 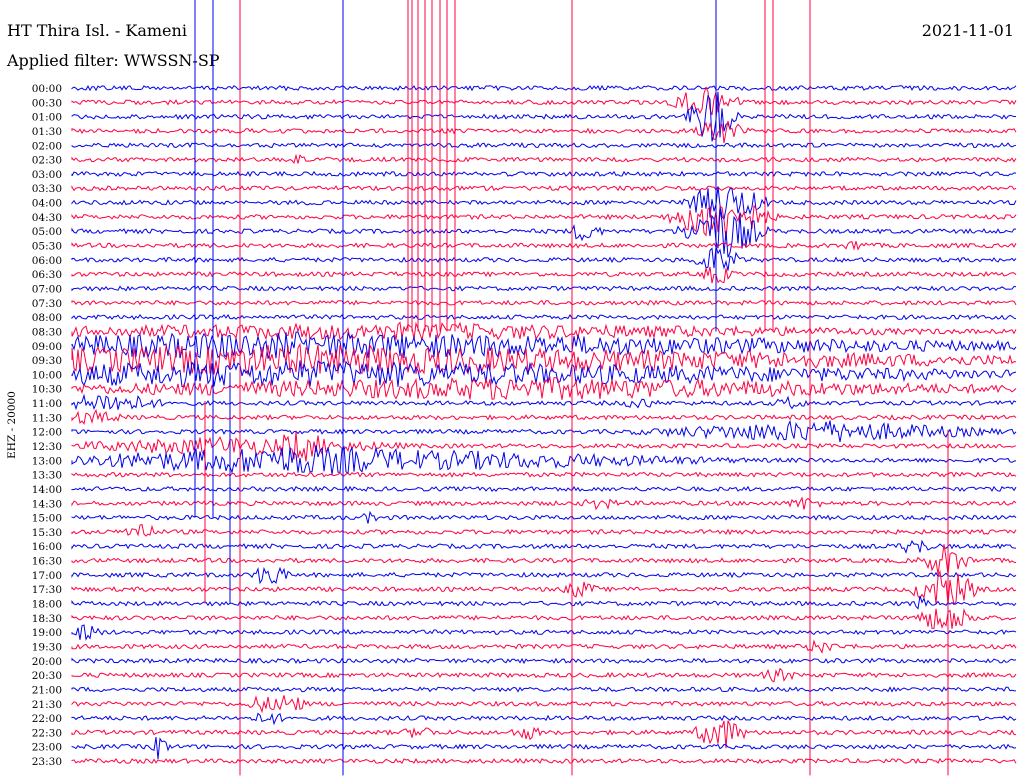 I want to click on time-label: 09:30, so click(x=47, y=361).